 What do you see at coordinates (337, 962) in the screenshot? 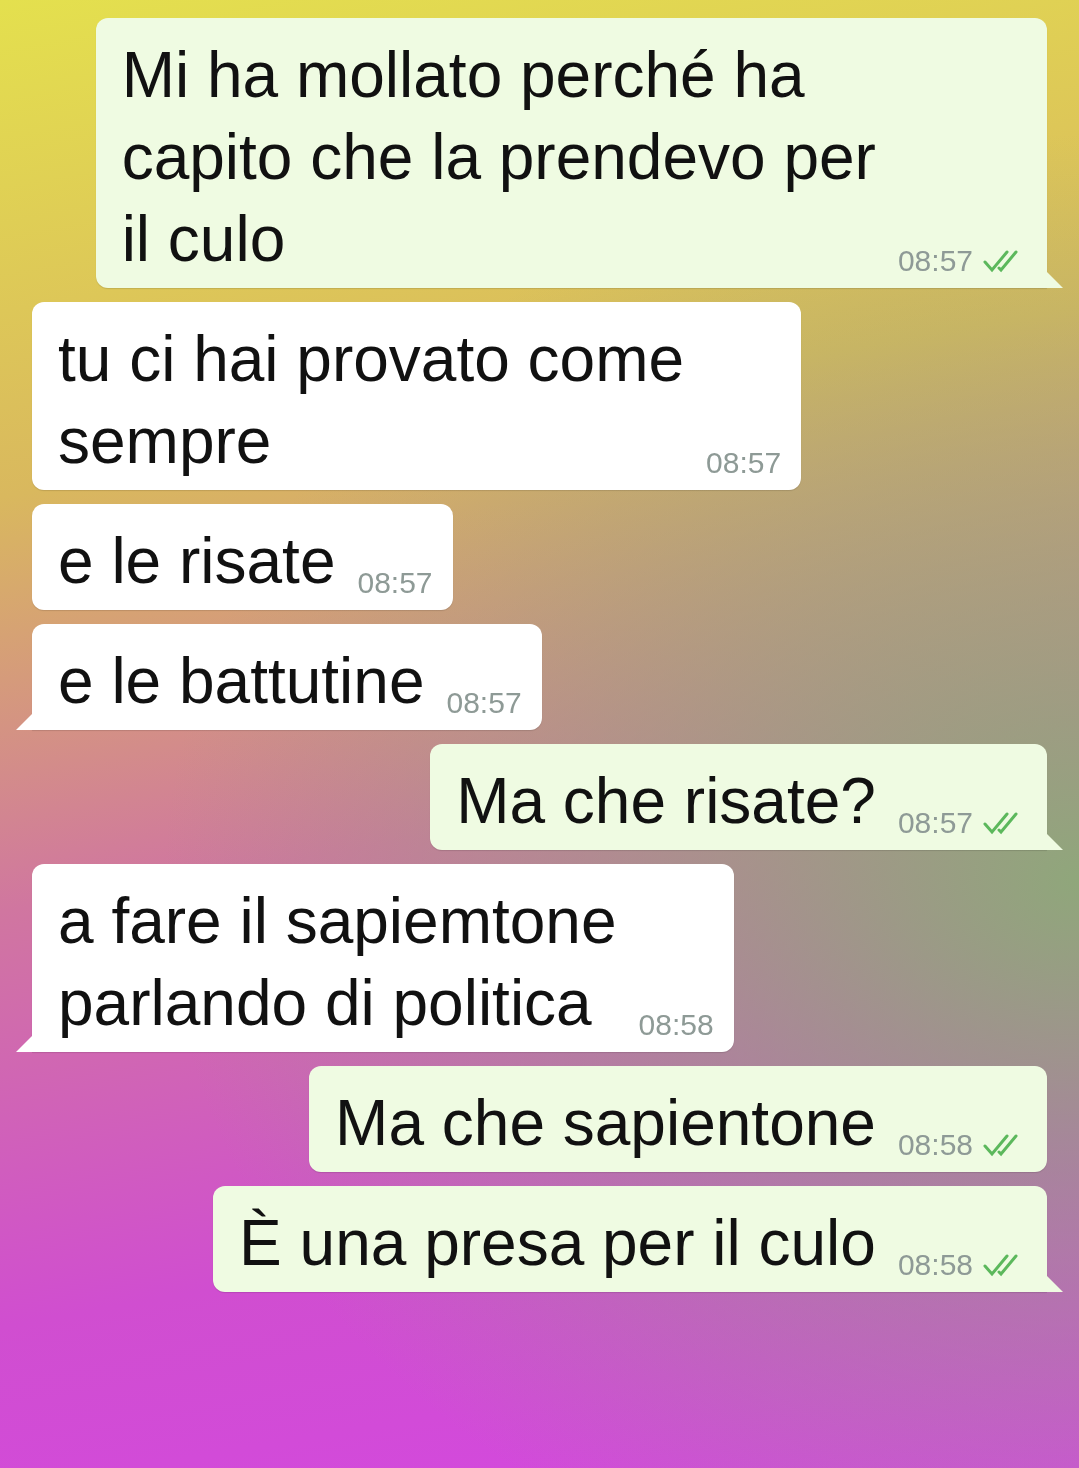
I see `message-text: a fare il sapiemtone parlando di politica` at bounding box center [337, 962].